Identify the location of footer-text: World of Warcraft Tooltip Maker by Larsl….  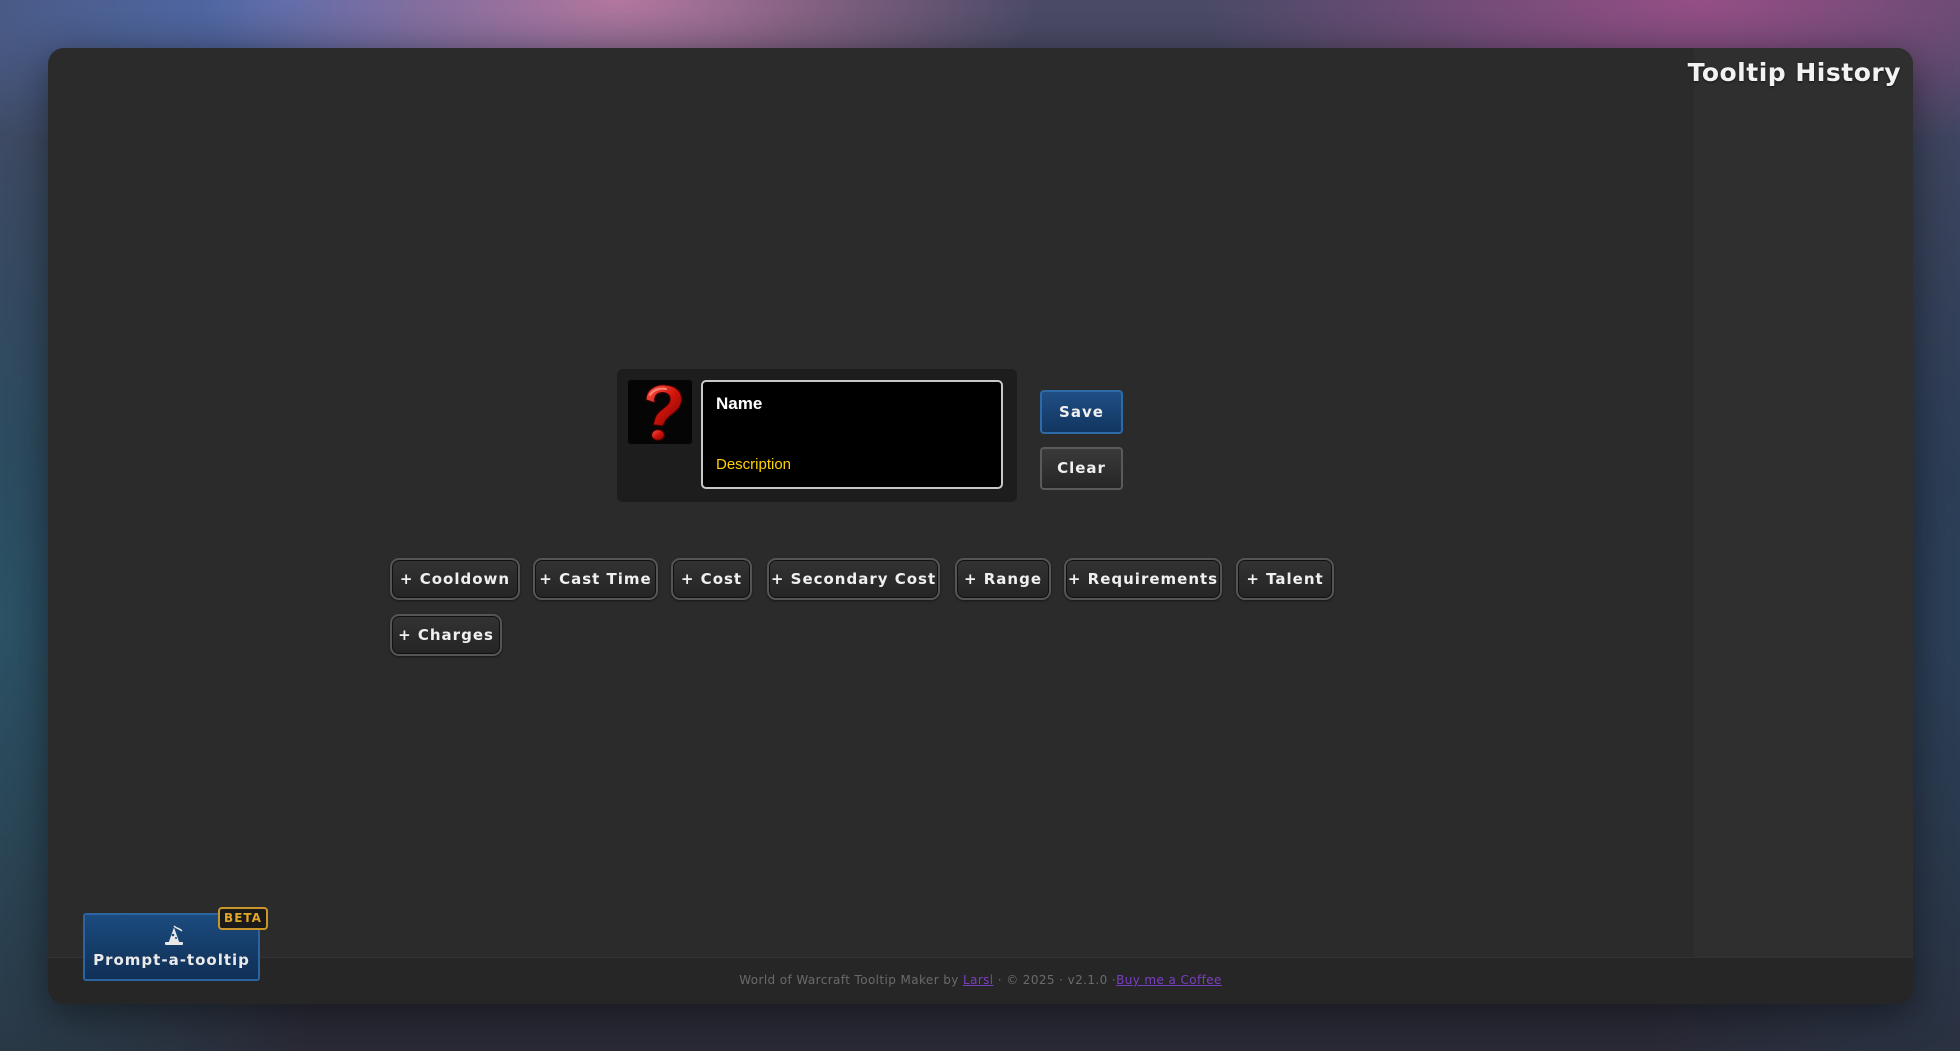
(980, 980).